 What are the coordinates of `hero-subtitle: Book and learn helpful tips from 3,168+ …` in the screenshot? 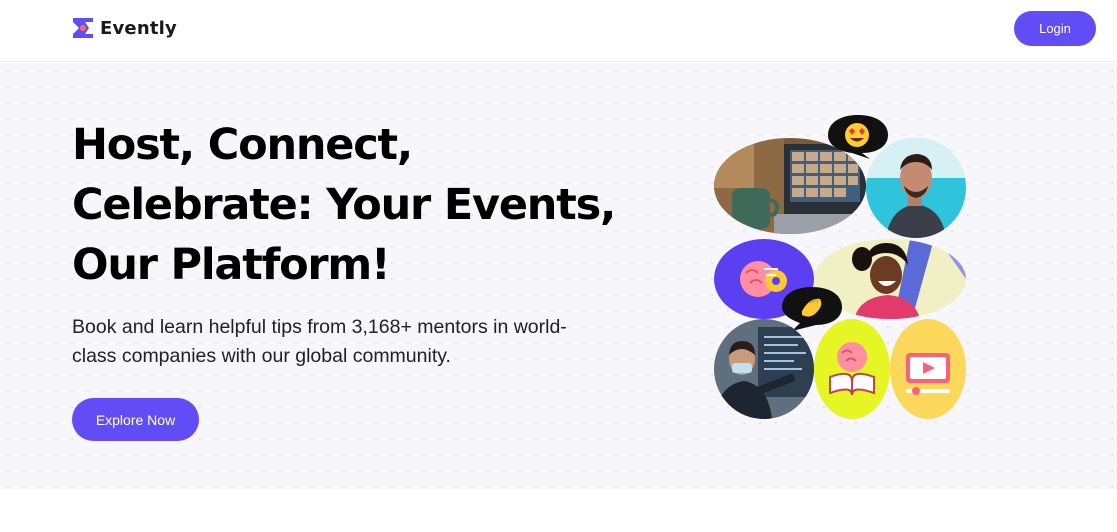 It's located at (319, 341).